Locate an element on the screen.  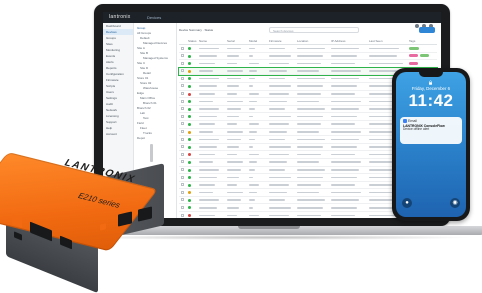
mail-icon is located at coordinates (405, 121).